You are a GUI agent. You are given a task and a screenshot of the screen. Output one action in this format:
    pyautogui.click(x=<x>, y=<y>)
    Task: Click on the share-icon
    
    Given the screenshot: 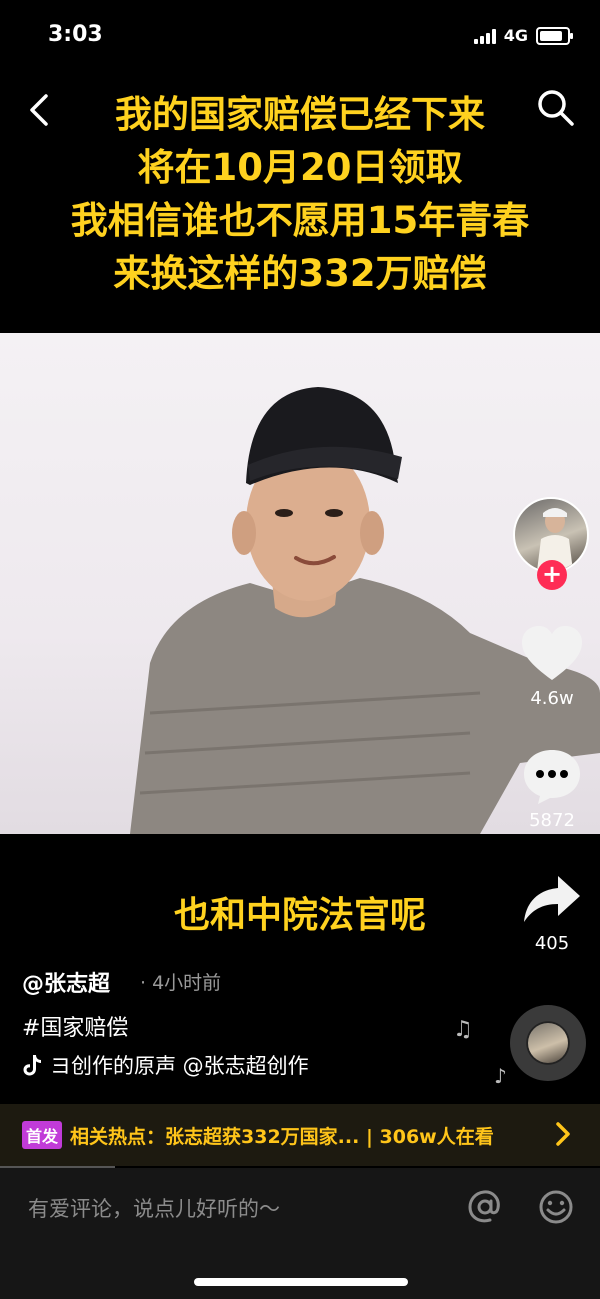 What is the action you would take?
    pyautogui.click(x=552, y=900)
    